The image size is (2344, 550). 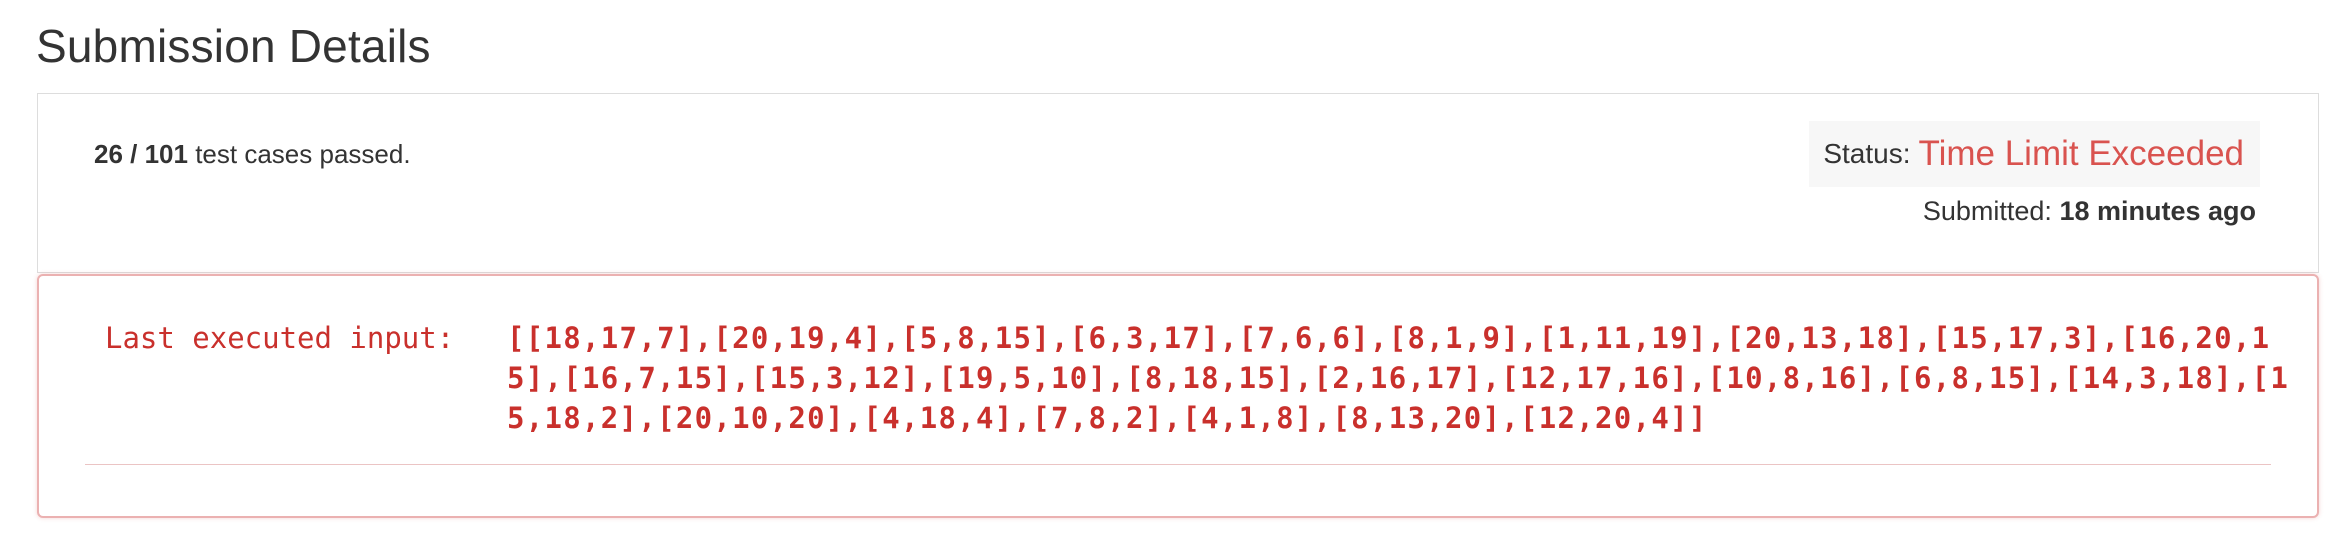 What do you see at coordinates (280, 338) in the screenshot?
I see `last-executed-input-label: Last executed input:` at bounding box center [280, 338].